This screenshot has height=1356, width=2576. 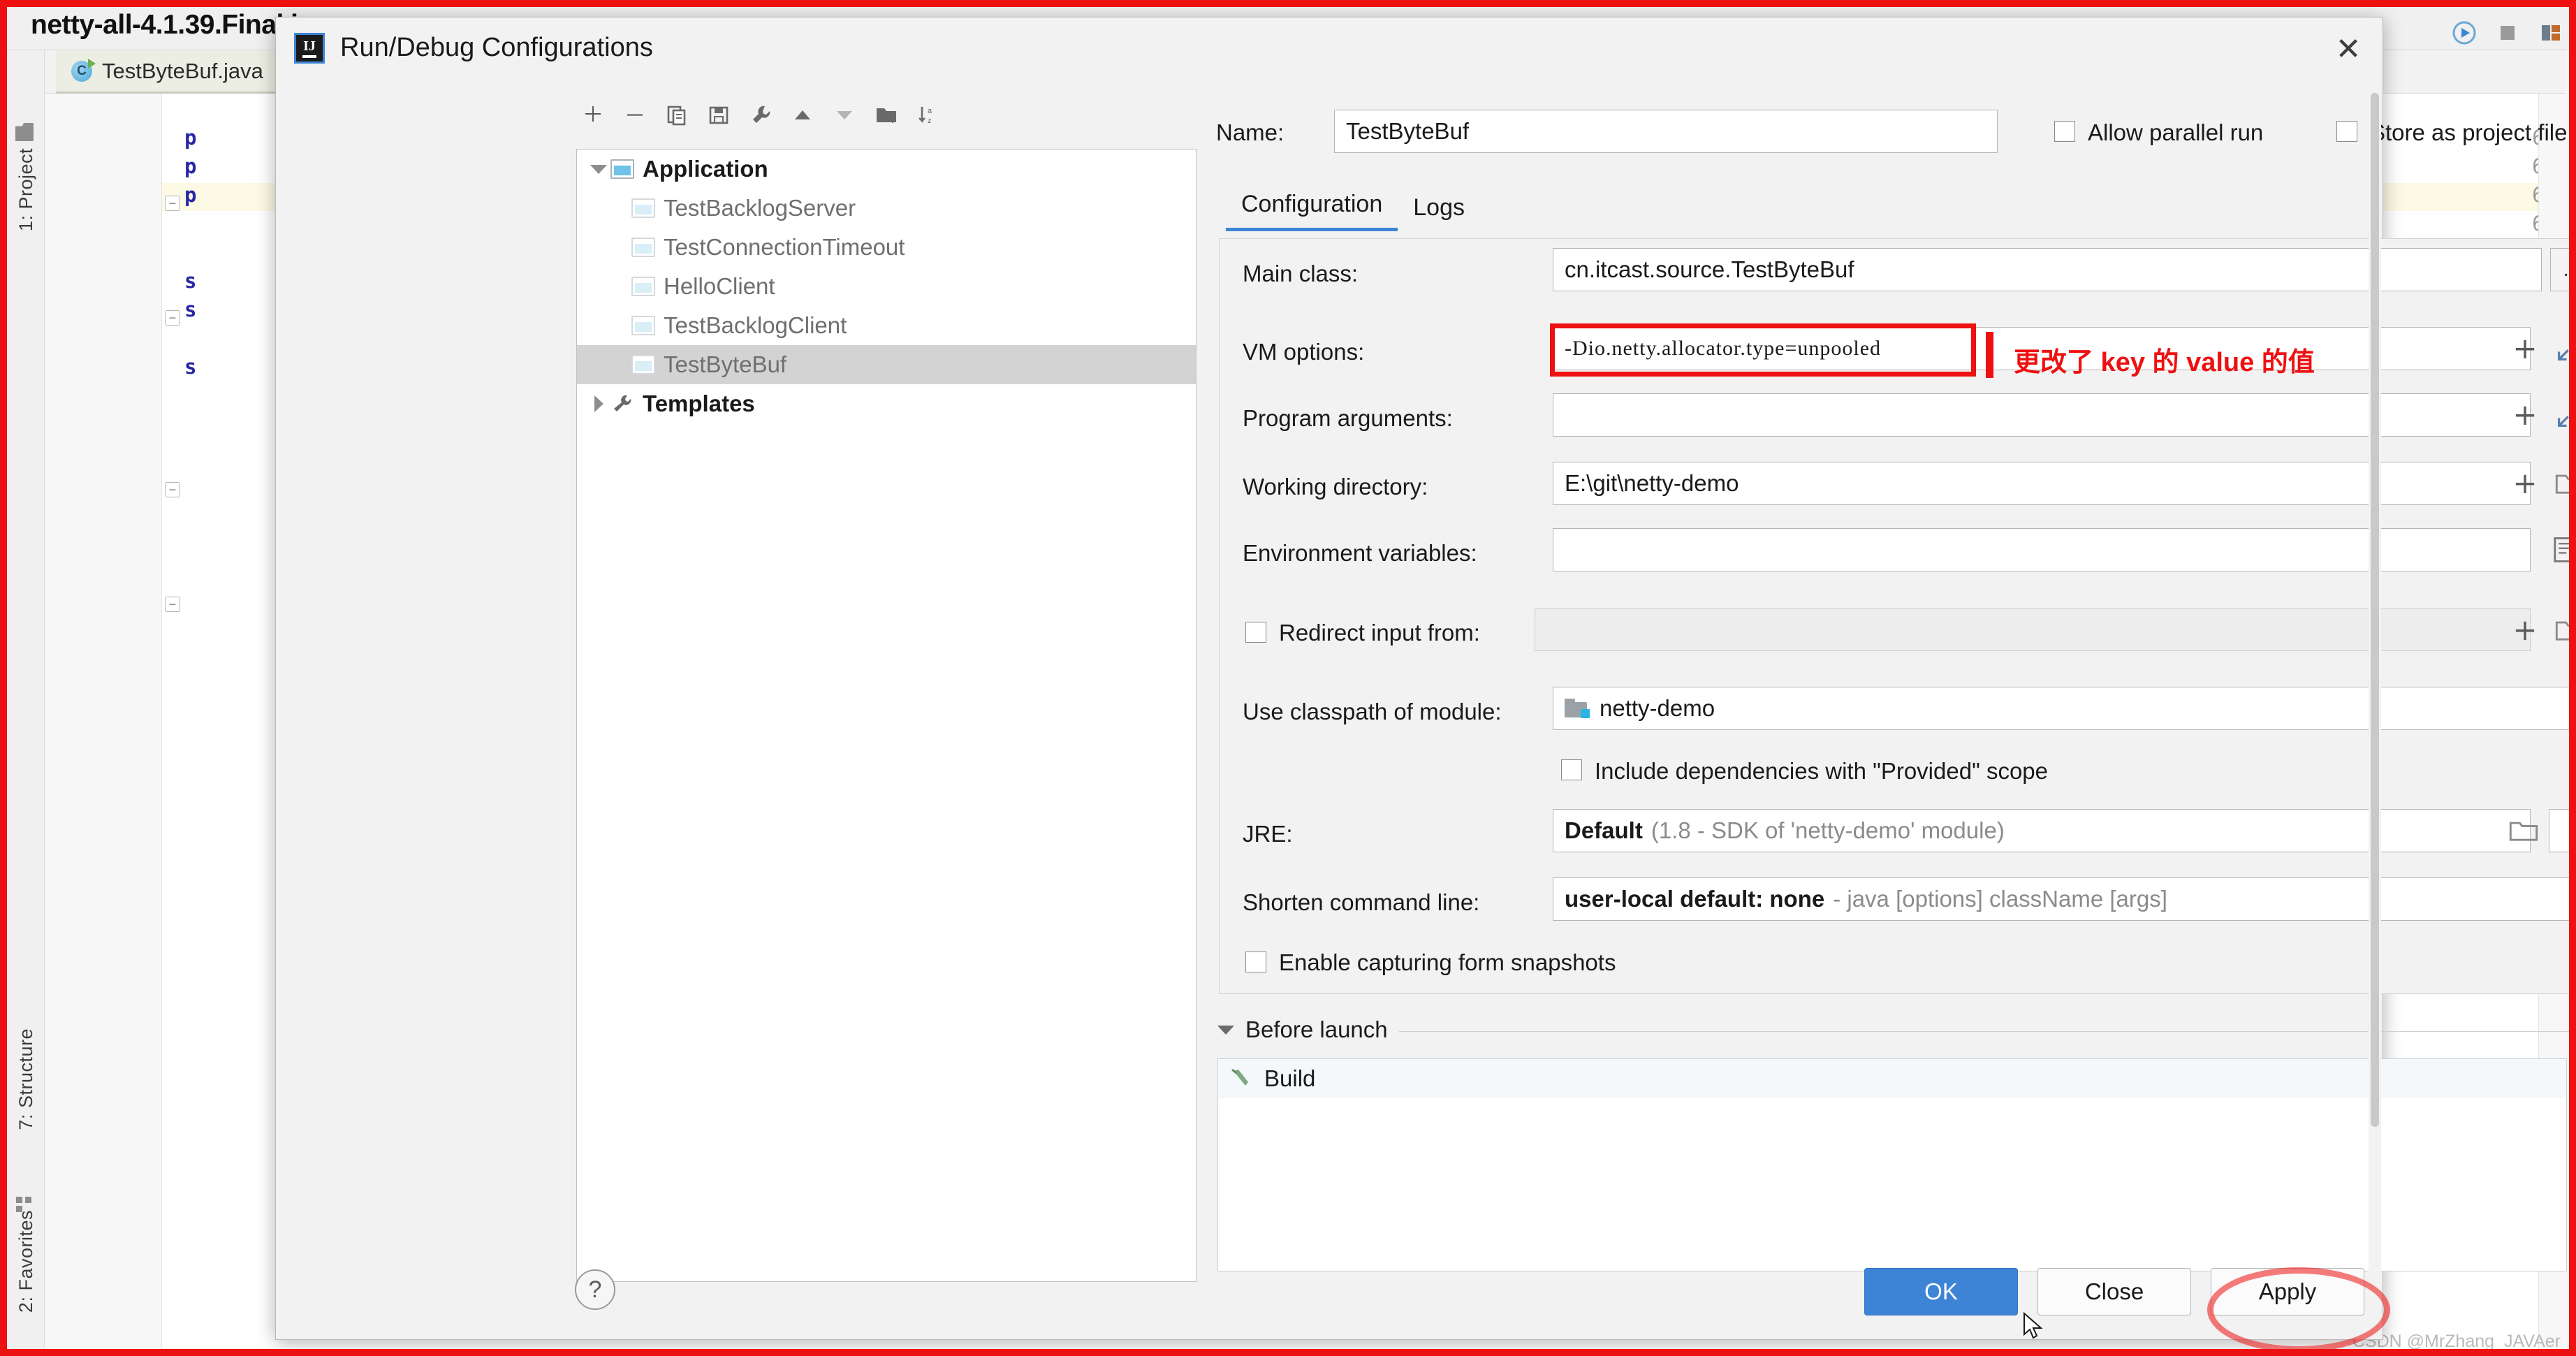 What do you see at coordinates (2565, 415) in the screenshot?
I see `program-arguments-expand-icon` at bounding box center [2565, 415].